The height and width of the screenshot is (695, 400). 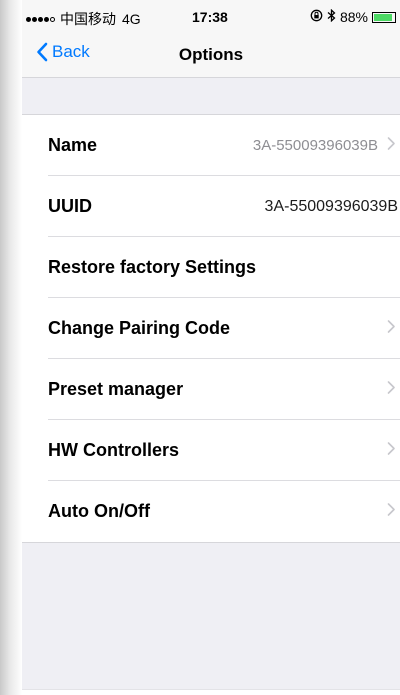 I want to click on option-label: Preset manager, so click(x=116, y=389).